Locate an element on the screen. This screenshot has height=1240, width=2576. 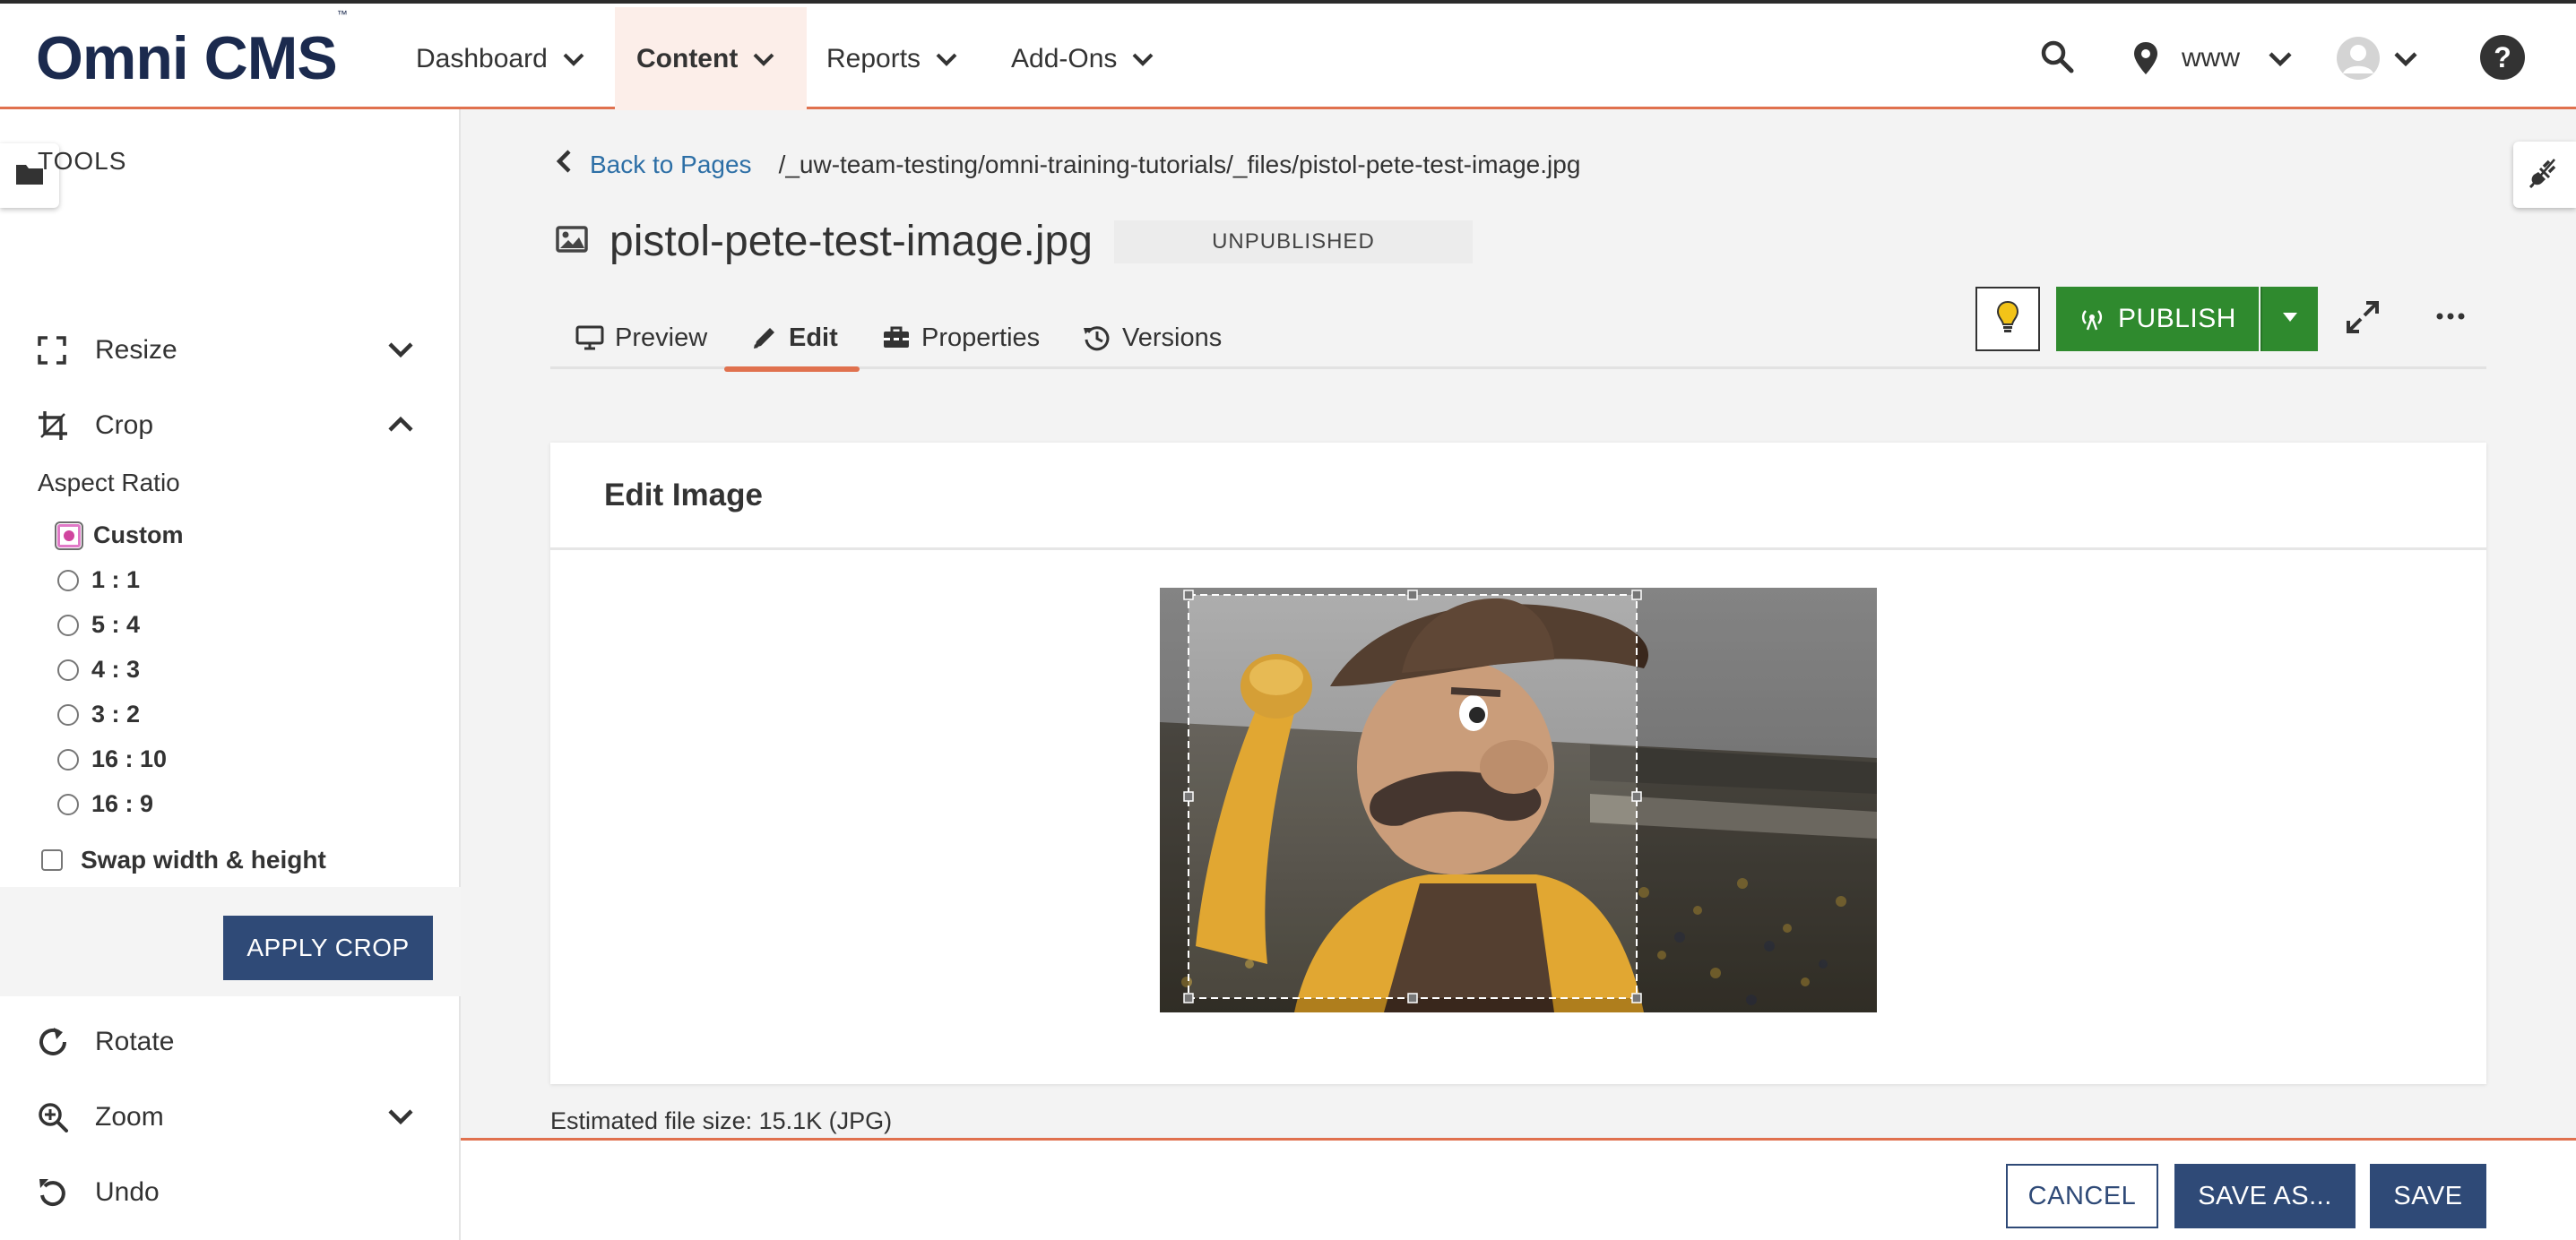
aspect-option-label: 4 : 3 is located at coordinates (116, 669).